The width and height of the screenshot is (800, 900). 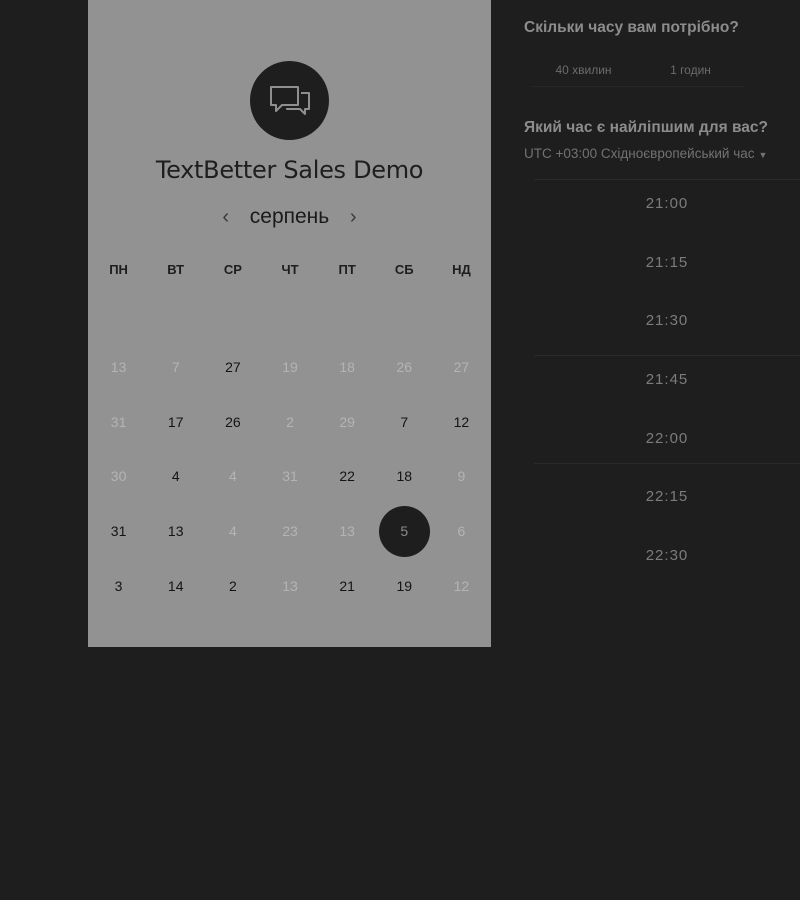 I want to click on time-slot: 22:00, so click(x=667, y=443).